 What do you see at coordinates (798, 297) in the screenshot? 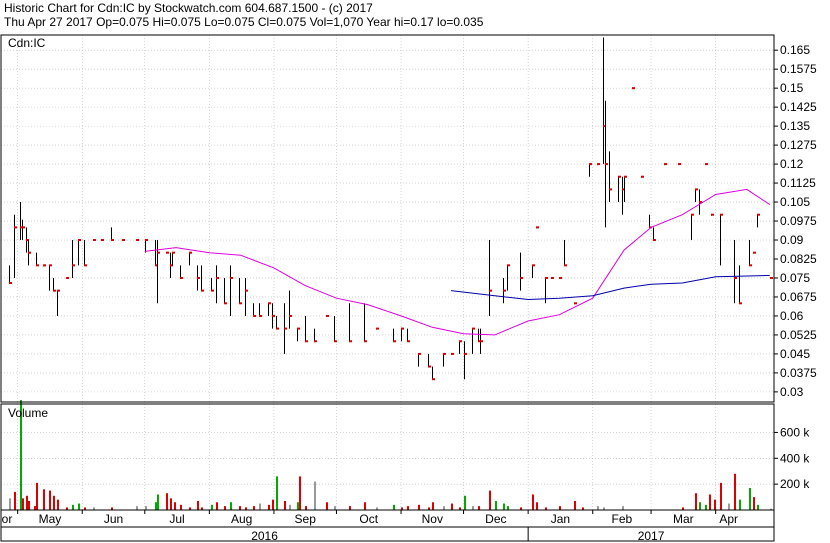
I see `price-tick-label: 0.0675` at bounding box center [798, 297].